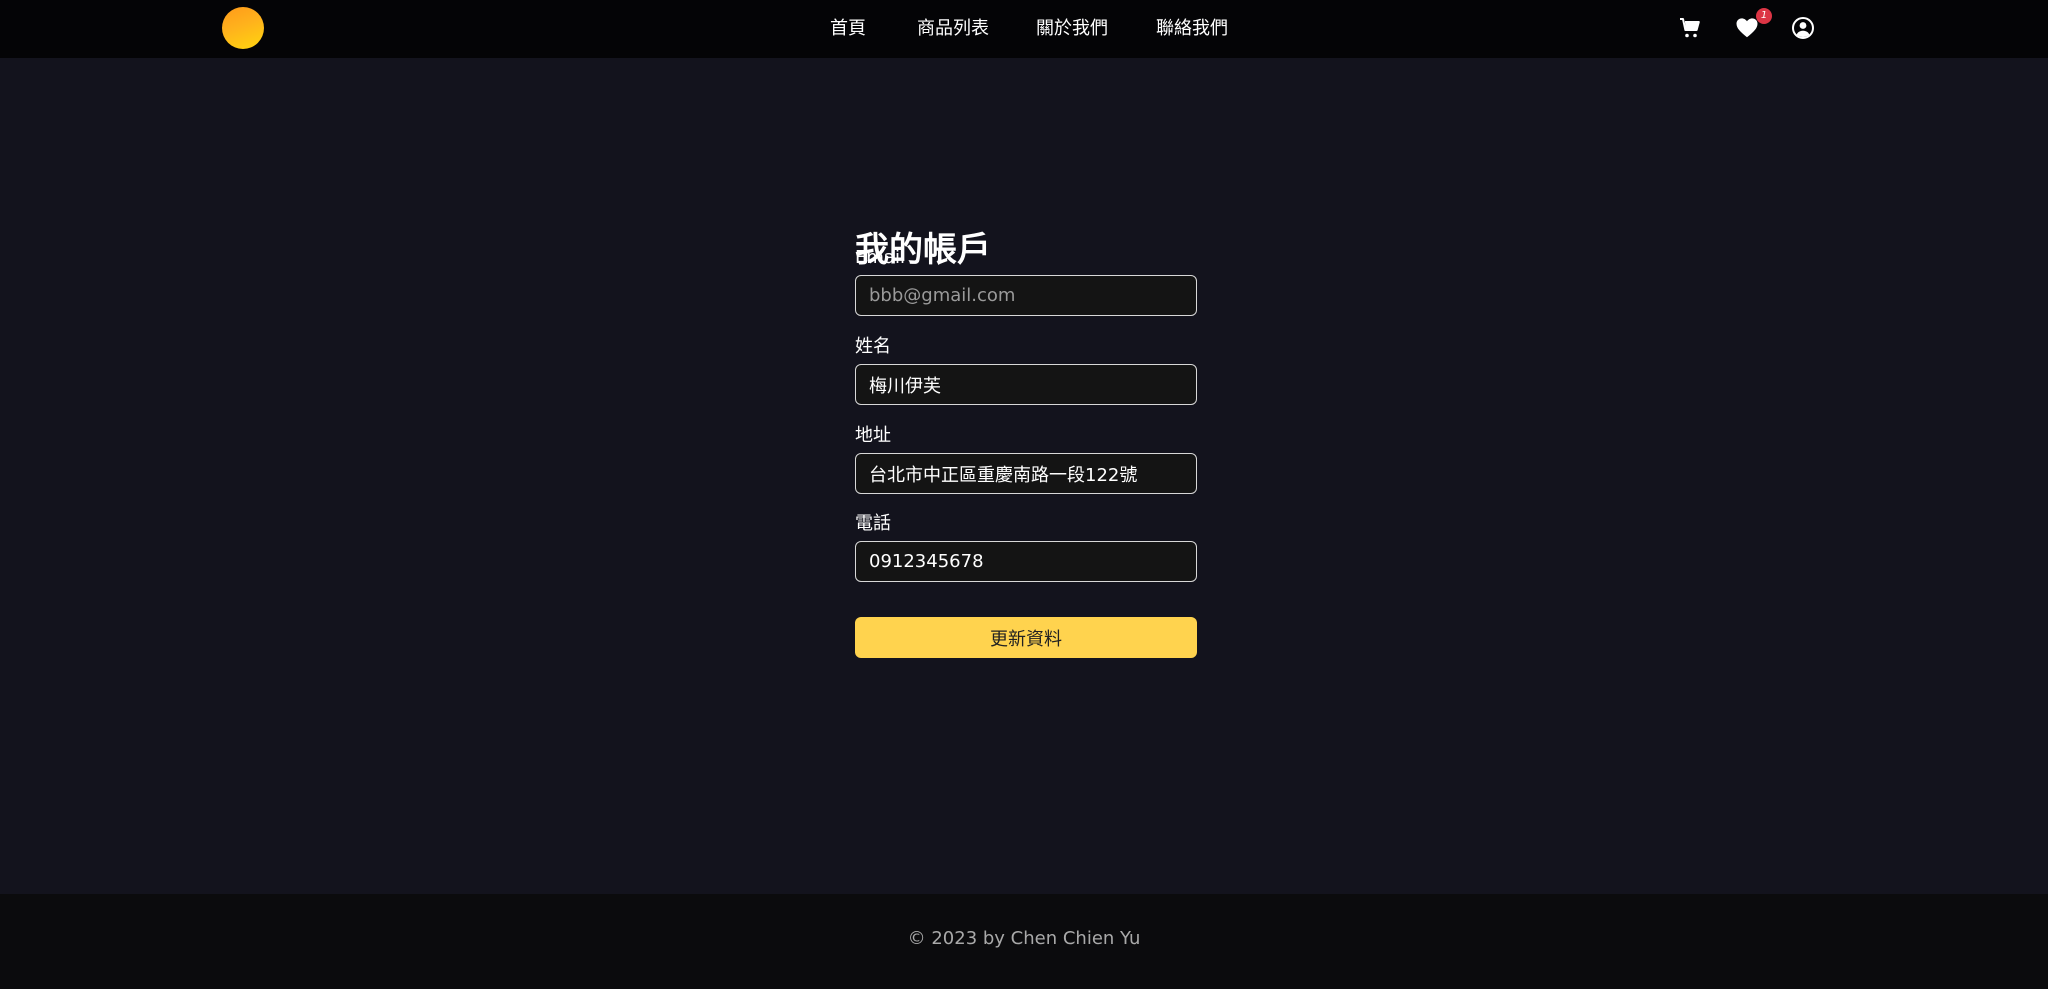 The width and height of the screenshot is (2048, 989). Describe the element at coordinates (1026, 637) in the screenshot. I see `update-profile-button: 更新資料` at that location.